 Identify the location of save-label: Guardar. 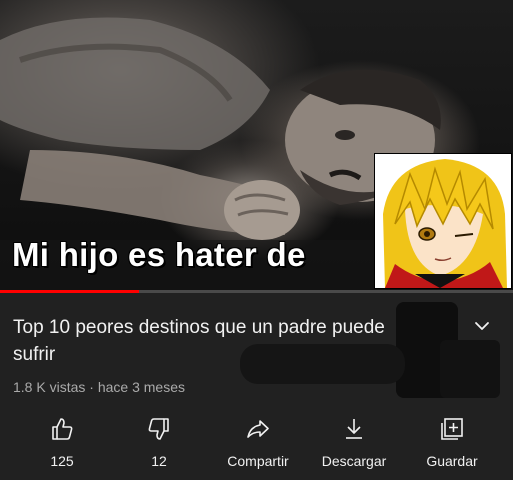
(452, 461).